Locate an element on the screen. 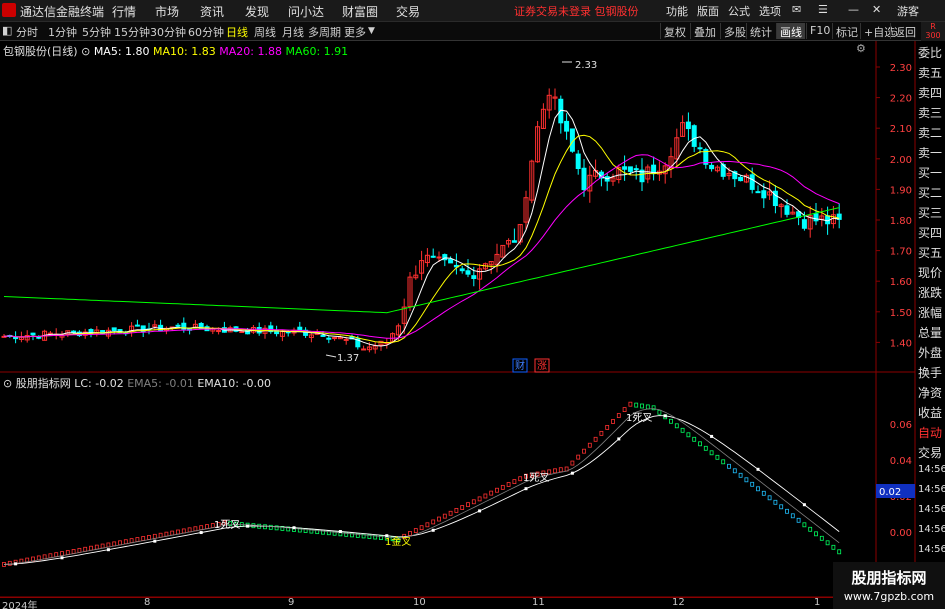 This screenshot has height=609, width=945. sidebar-label-11: 现价 is located at coordinates (930, 272).